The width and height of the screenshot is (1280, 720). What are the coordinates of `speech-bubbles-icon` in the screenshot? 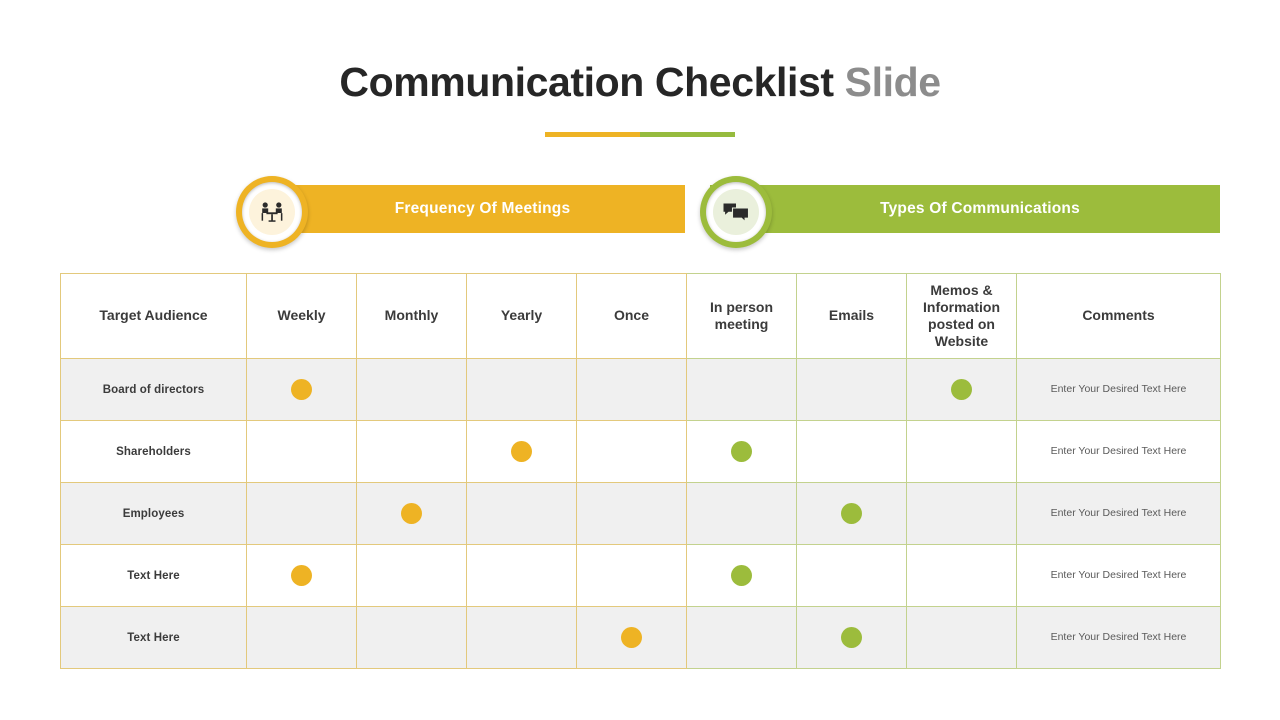 It's located at (736, 213).